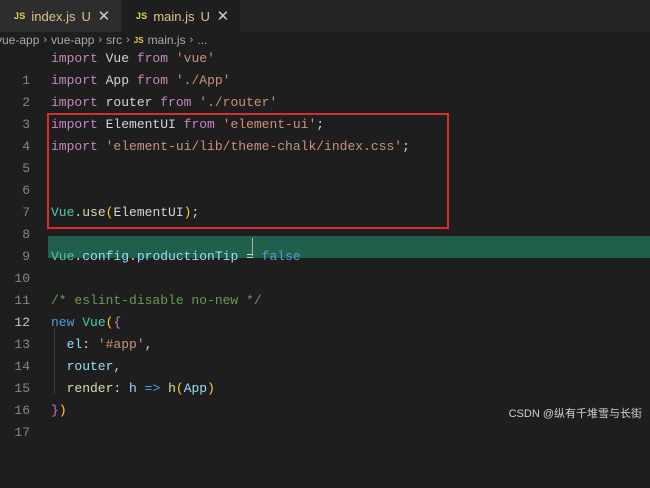 This screenshot has width=650, height=488. I want to click on tab-bar: JS index.js U ✕ JS main.js U ✕, so click(325, 16).